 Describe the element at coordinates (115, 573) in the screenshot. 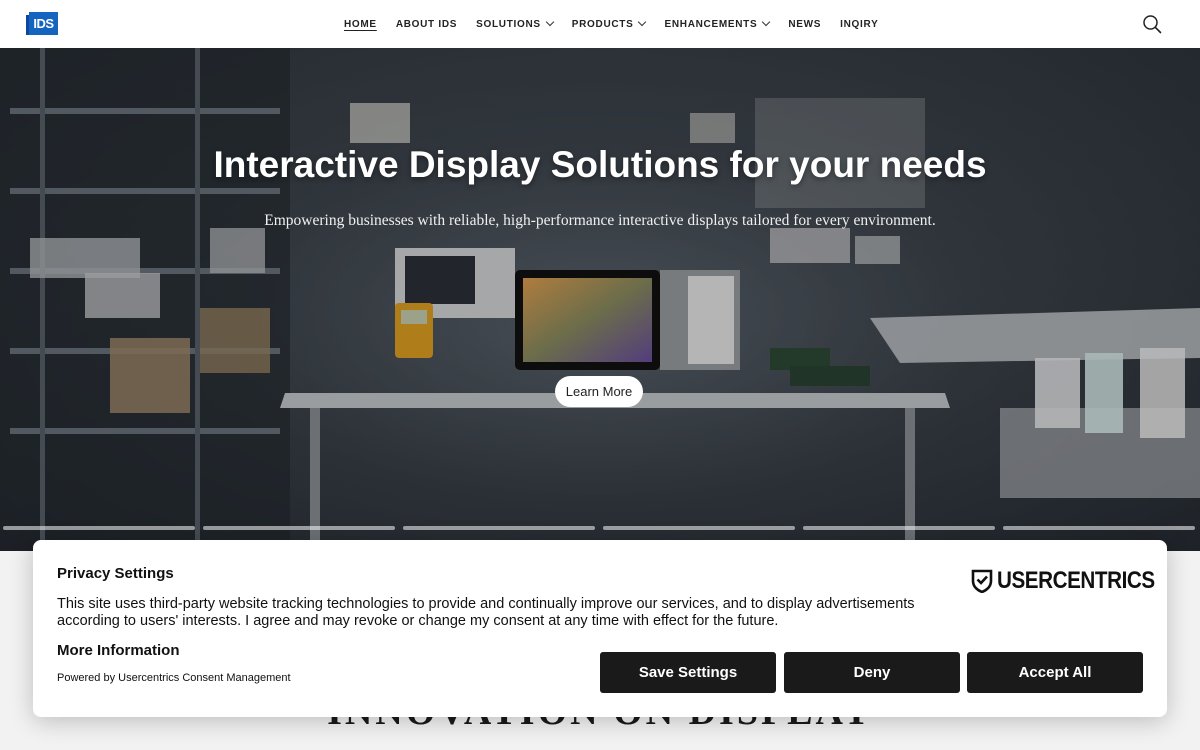

I see `consent-title: Privacy Settings` at that location.